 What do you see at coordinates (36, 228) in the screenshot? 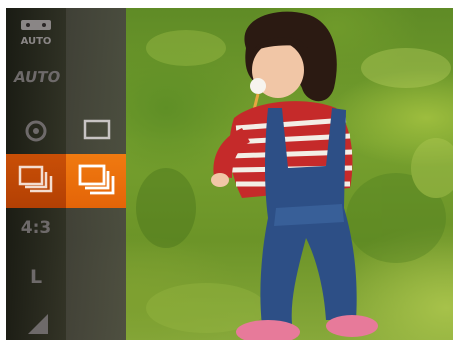
I see `aspect-ratio-label: 4:3` at bounding box center [36, 228].